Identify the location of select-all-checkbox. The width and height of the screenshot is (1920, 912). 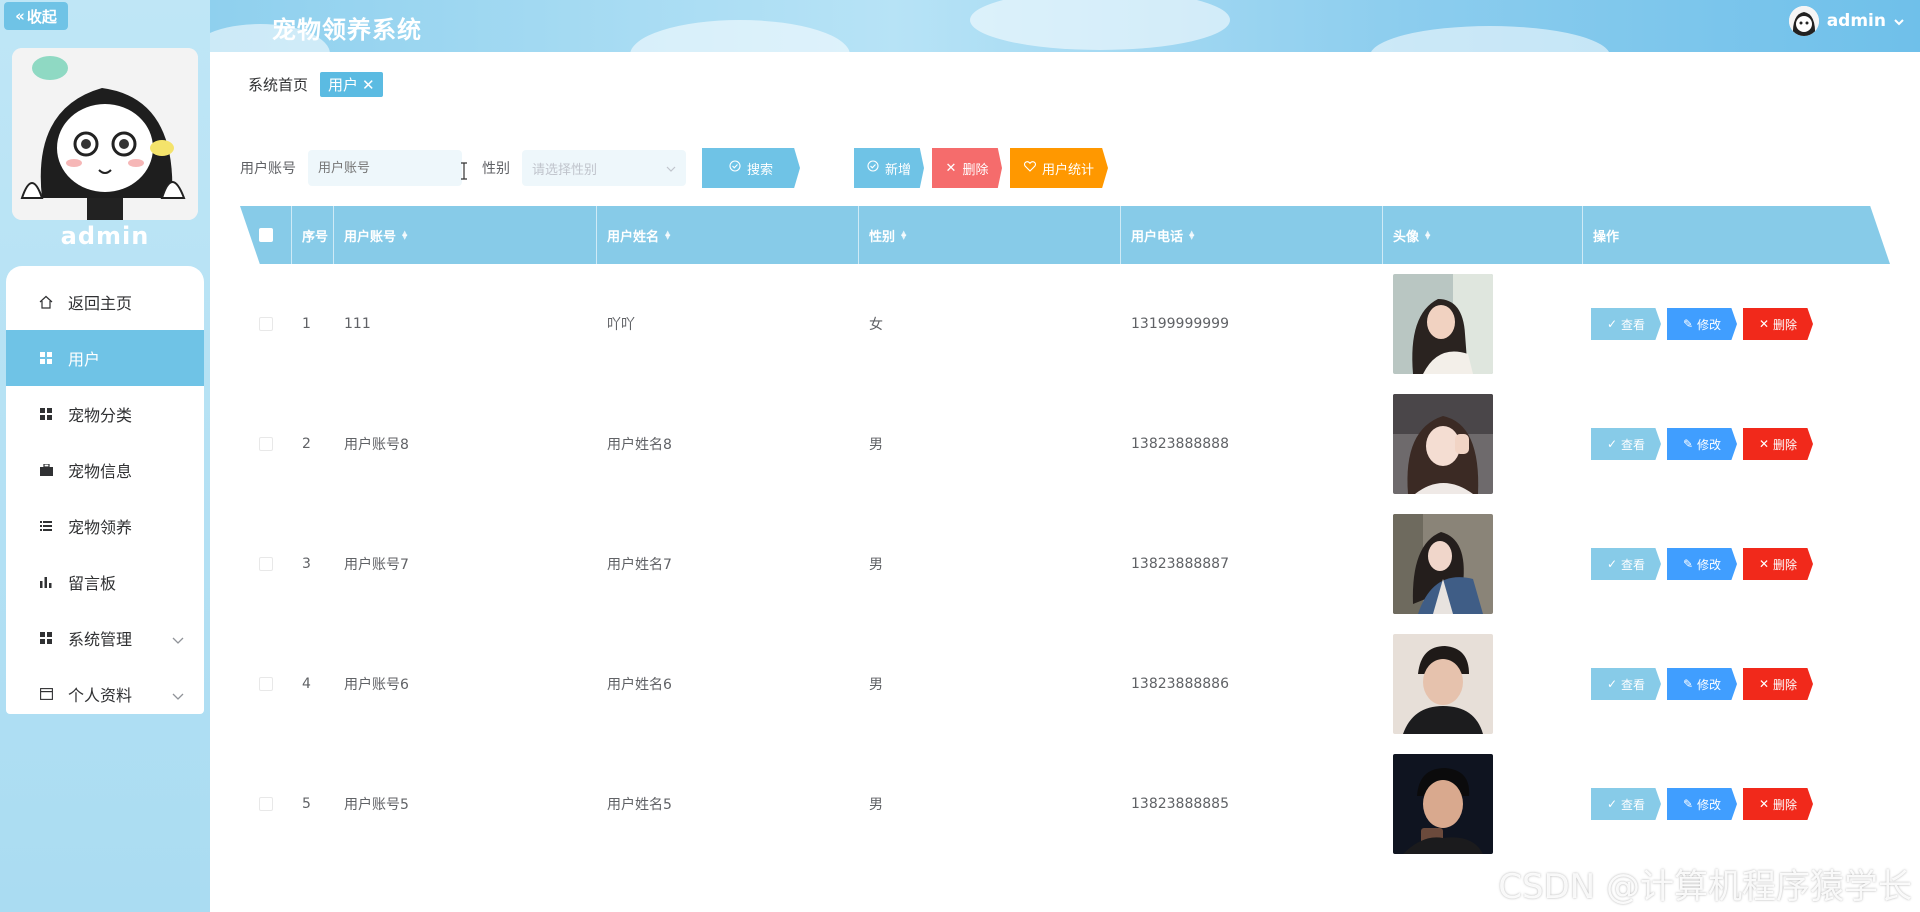
(265, 235).